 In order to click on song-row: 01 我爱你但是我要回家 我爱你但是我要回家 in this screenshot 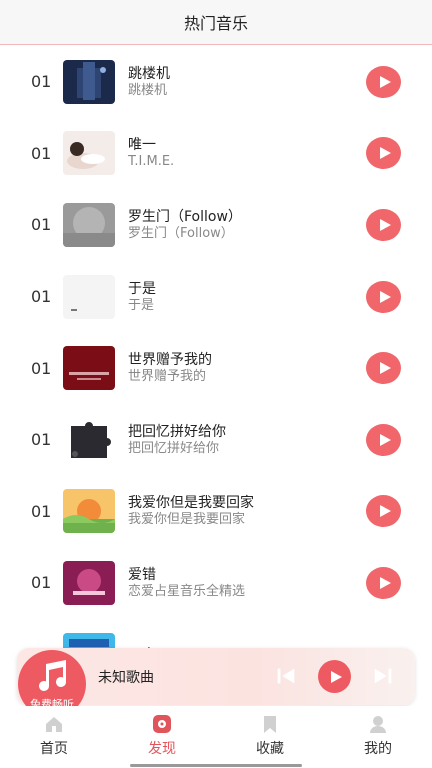, I will do `click(216, 512)`.